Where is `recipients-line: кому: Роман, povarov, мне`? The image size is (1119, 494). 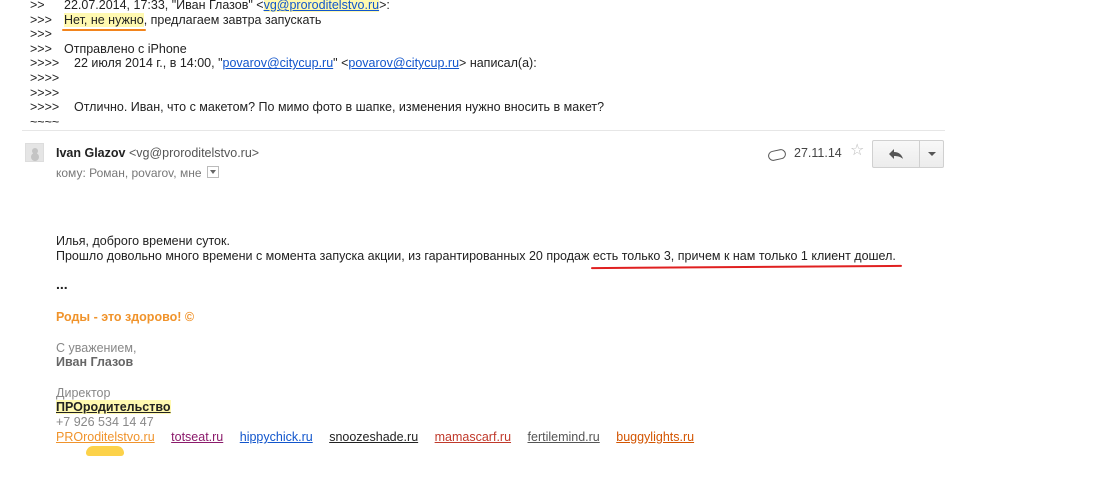
recipients-line: кому: Роман, povarov, мне is located at coordinates (137, 173).